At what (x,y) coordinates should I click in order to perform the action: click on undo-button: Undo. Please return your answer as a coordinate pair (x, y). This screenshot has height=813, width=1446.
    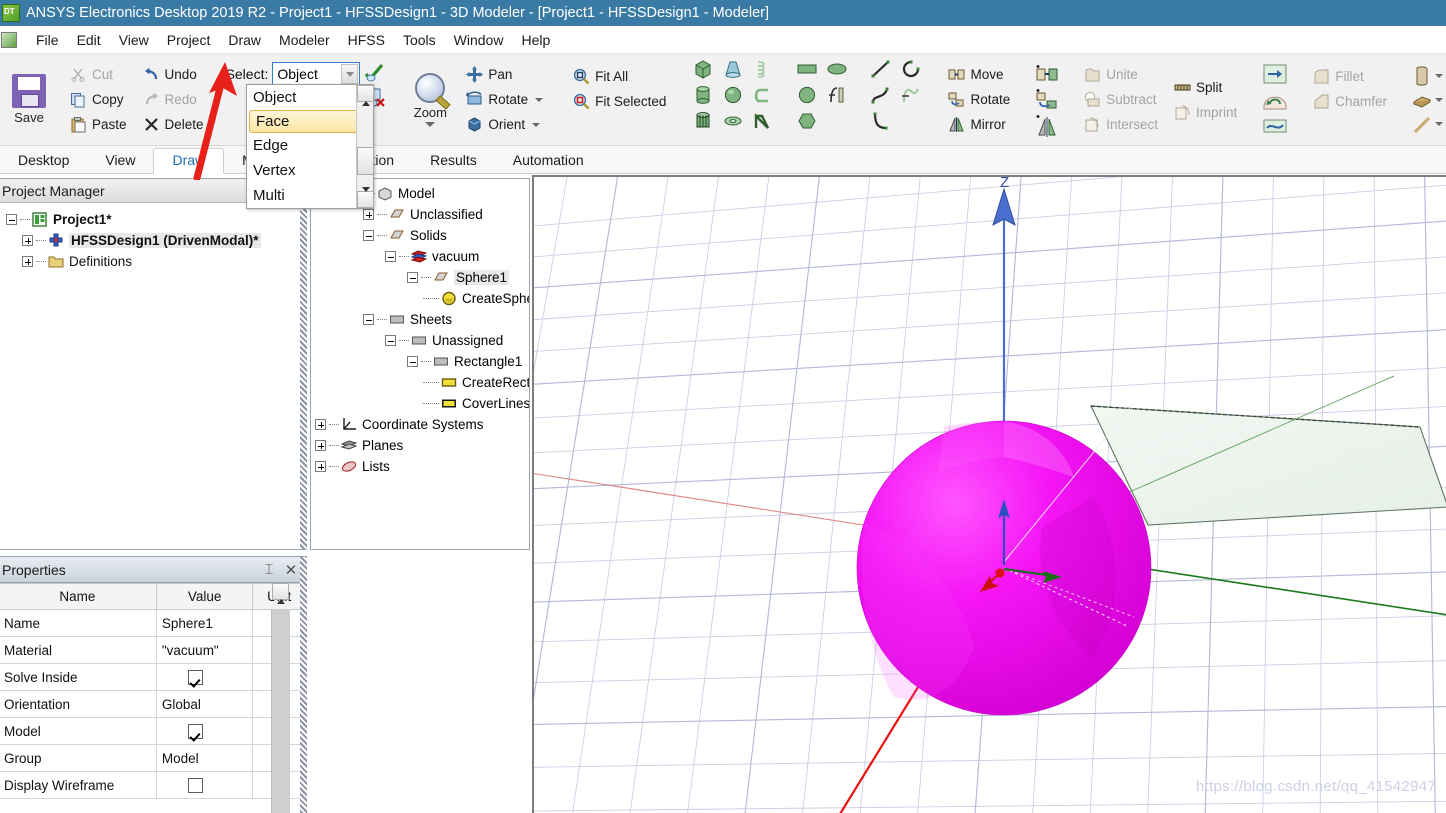
    Looking at the image, I should click on (173, 75).